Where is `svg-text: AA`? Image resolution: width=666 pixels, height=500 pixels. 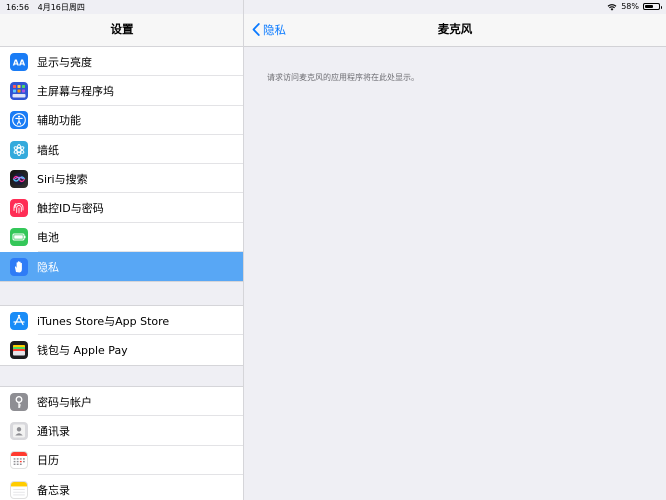
svg-text: AA is located at coordinates (19, 62).